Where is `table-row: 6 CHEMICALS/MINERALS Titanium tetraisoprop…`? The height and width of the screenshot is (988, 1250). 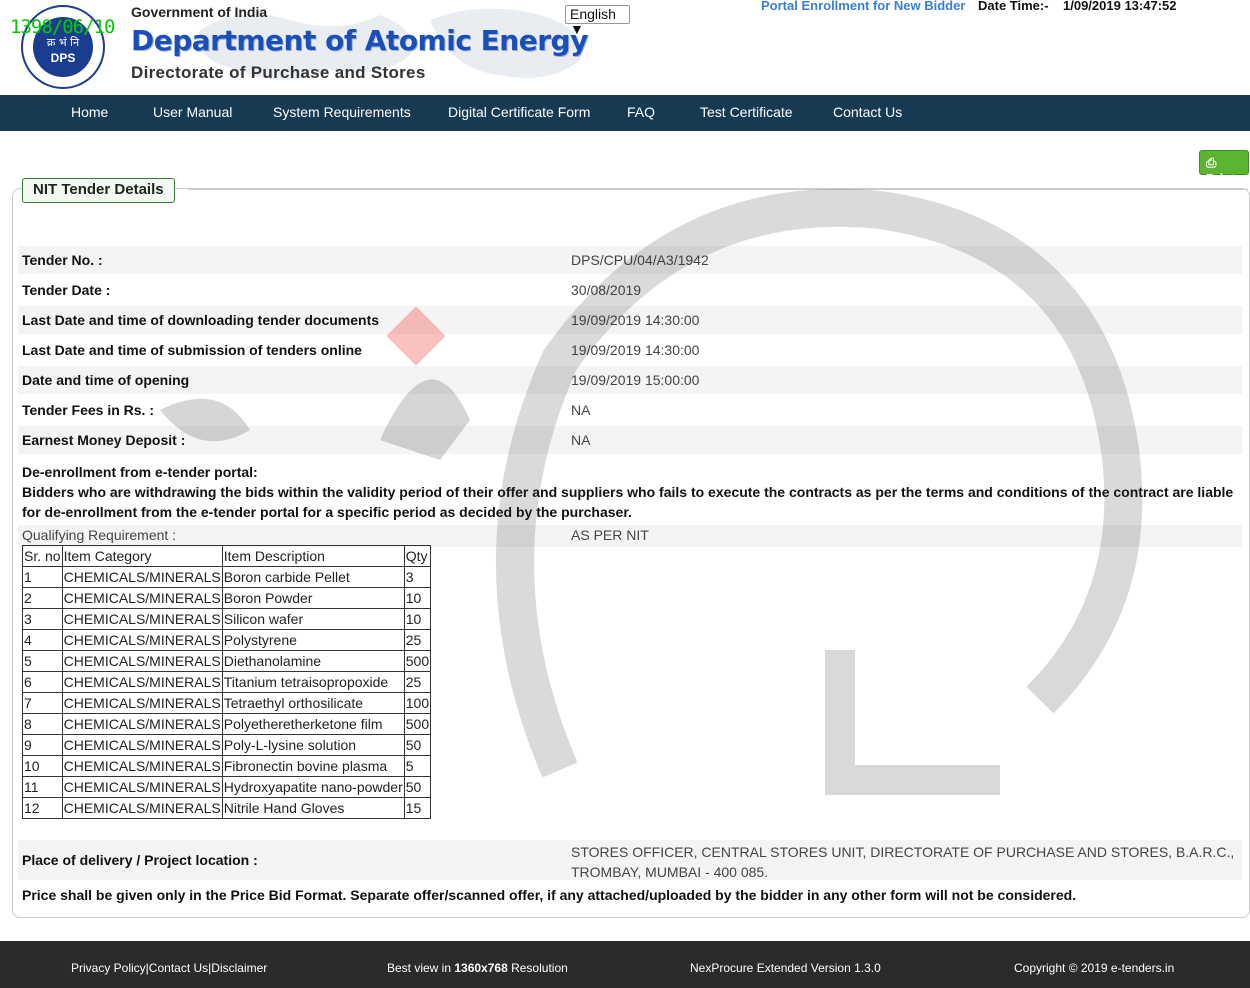
table-row: 6 CHEMICALS/MINERALS Titanium tetraisoprop… is located at coordinates (227, 682).